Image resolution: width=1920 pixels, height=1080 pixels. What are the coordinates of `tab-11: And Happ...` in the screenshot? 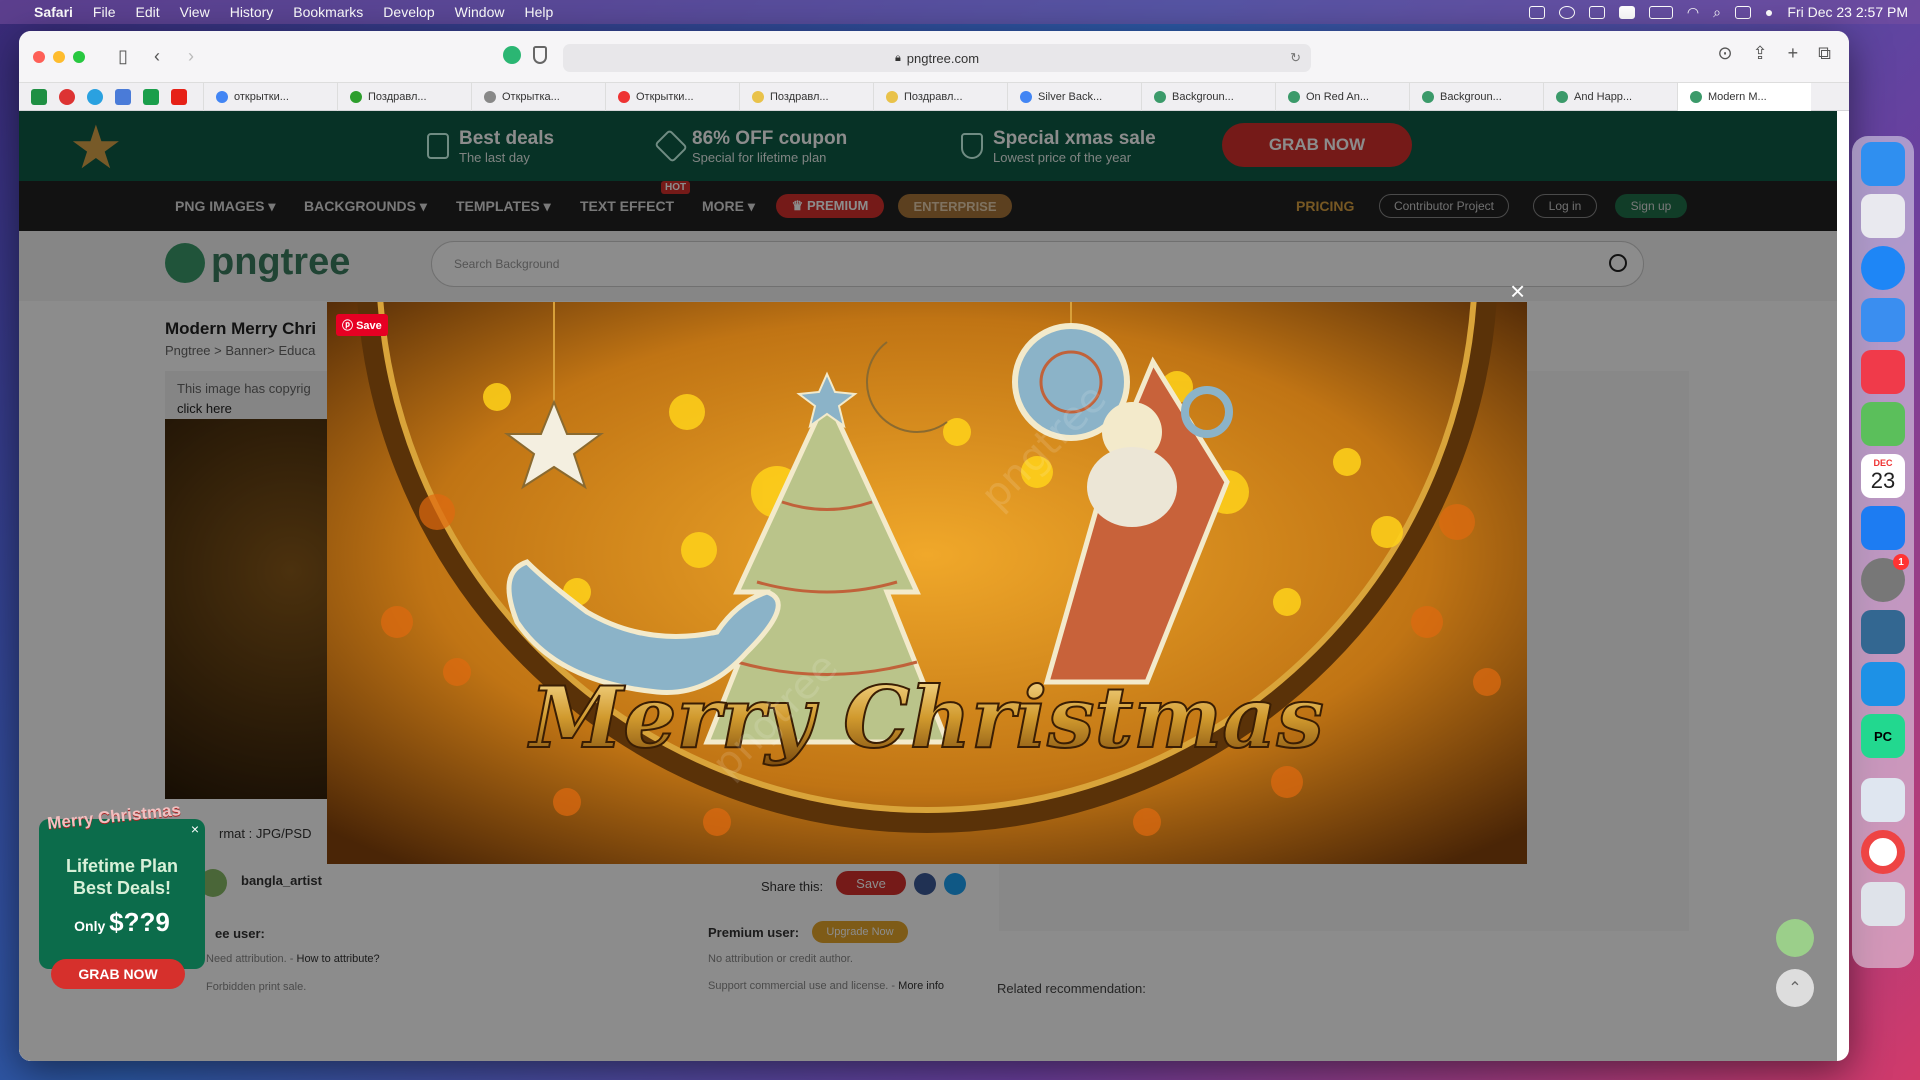 It's located at (1610, 96).